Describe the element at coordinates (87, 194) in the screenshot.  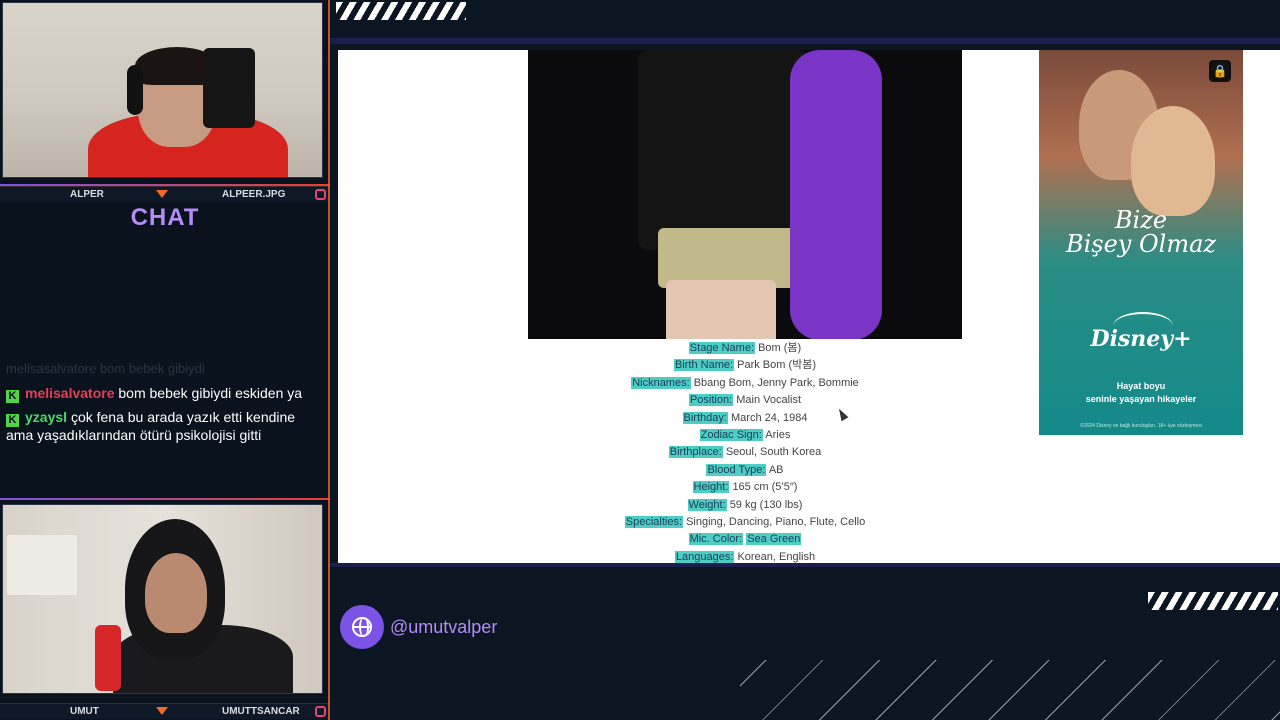
I see `top-cam-left-name: ALPER` at that location.